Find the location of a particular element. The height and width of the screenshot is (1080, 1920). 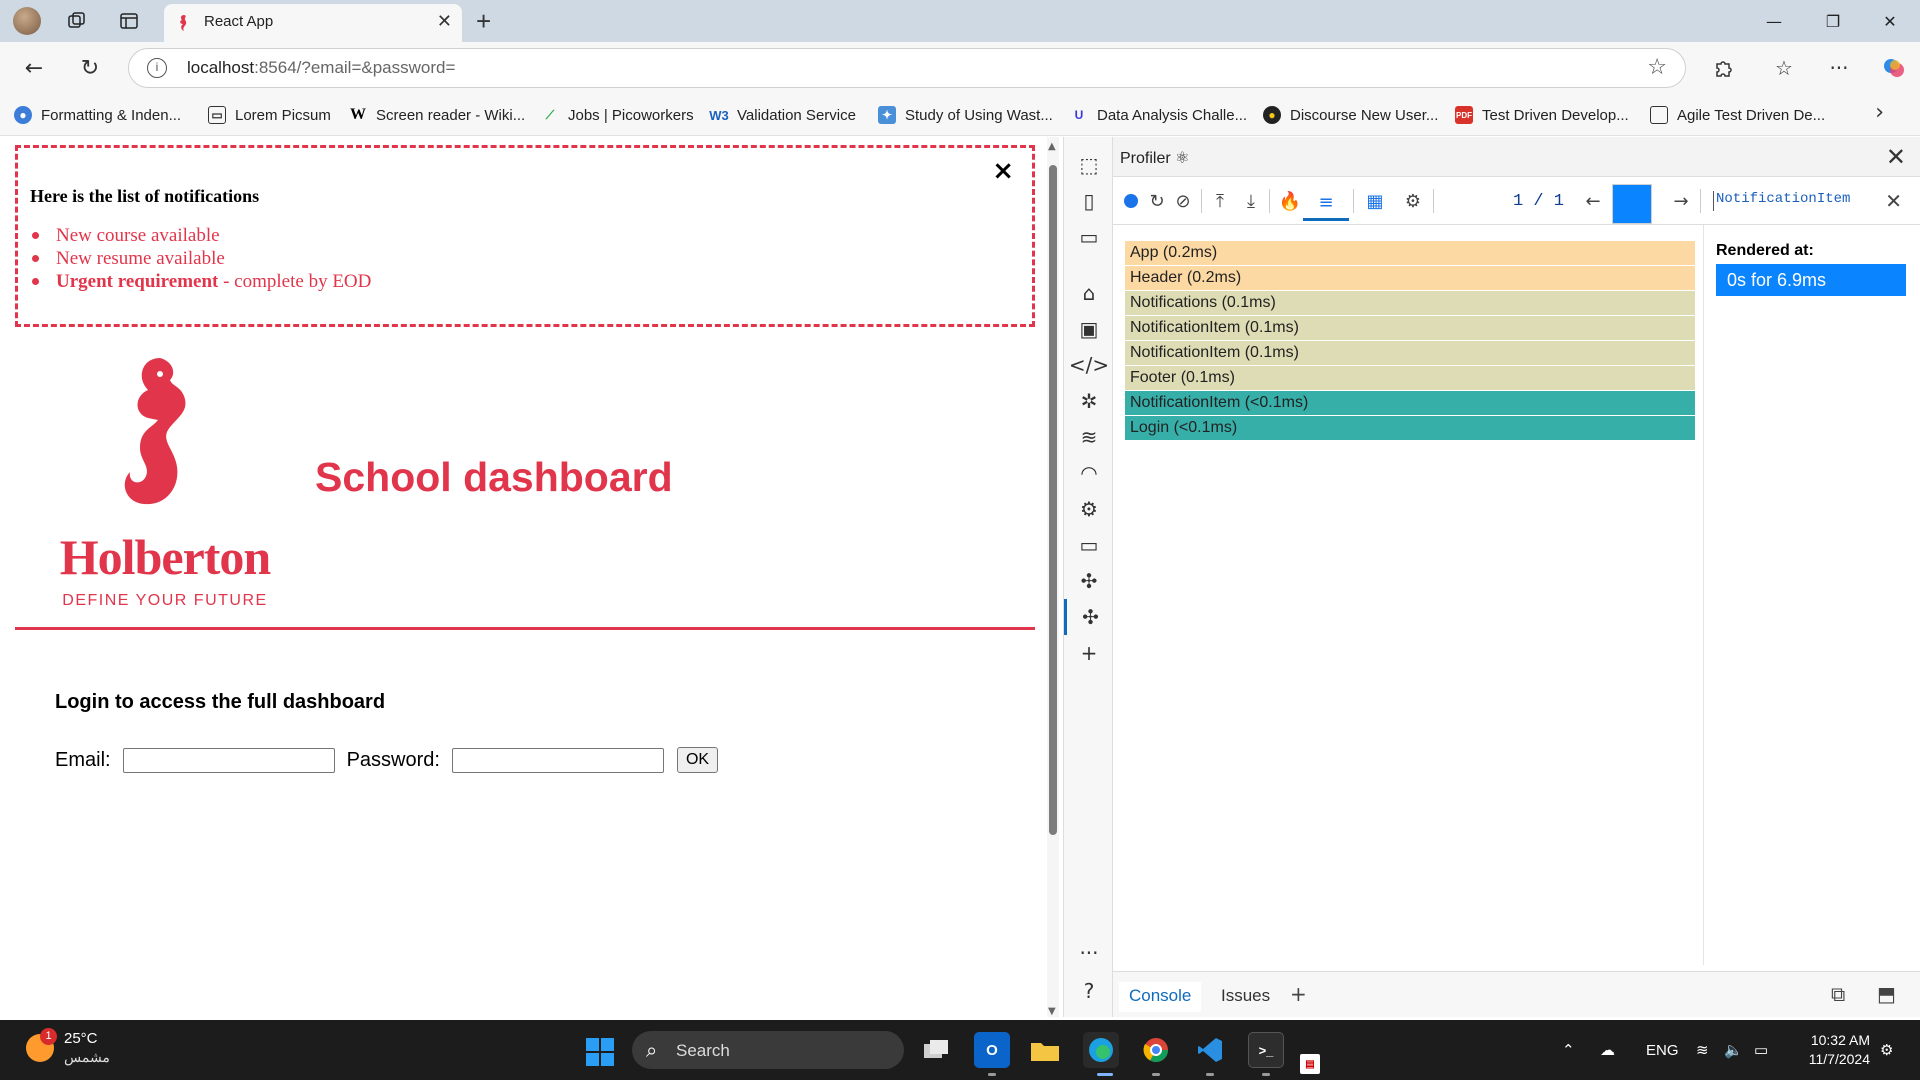

clear-profile-button: ⊘ is located at coordinates (1183, 201).